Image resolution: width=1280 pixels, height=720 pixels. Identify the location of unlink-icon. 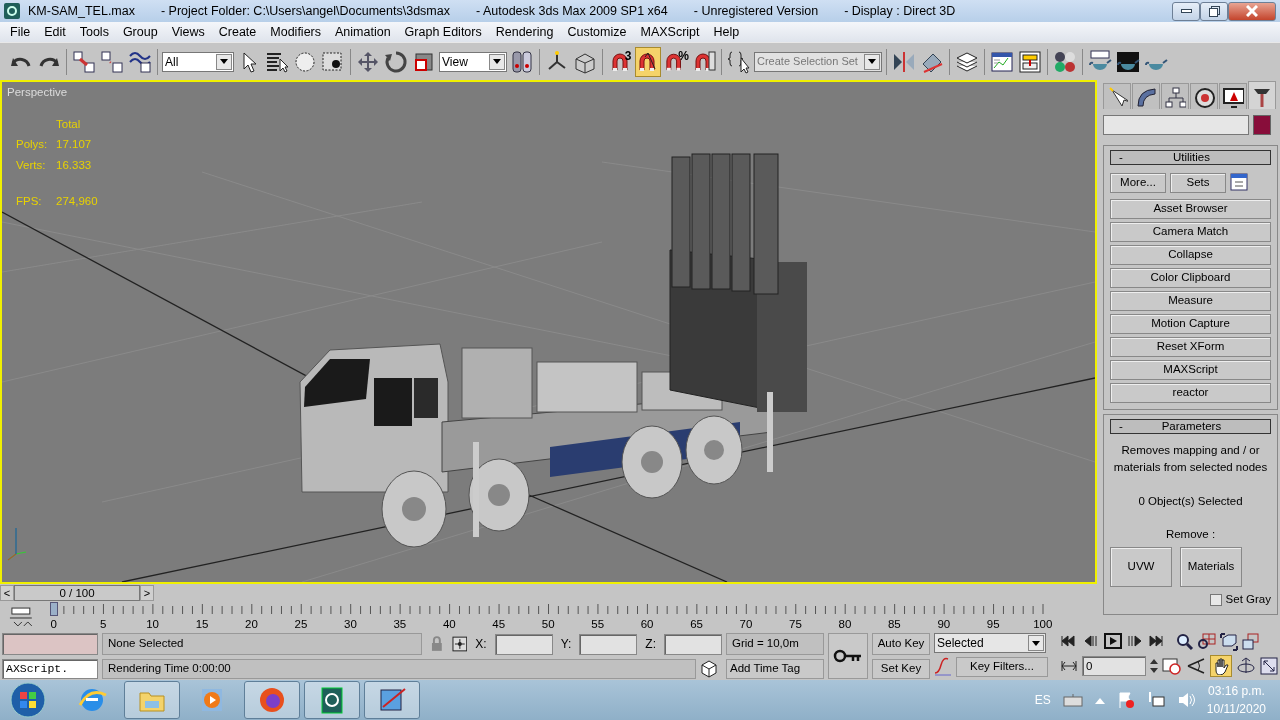
(112, 61).